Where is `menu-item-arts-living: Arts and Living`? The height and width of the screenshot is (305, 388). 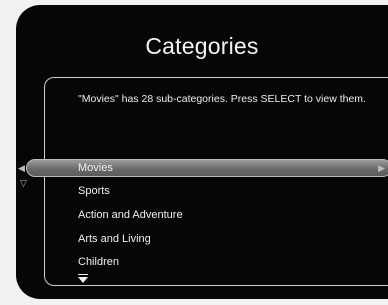
menu-item-arts-living: Arts and Living is located at coordinates (114, 239).